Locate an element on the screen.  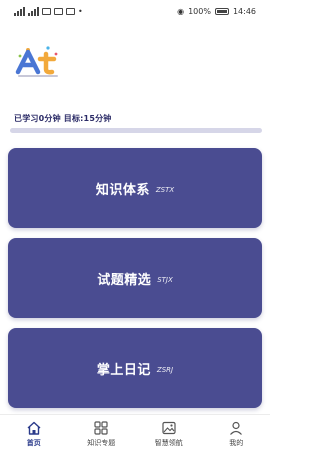
card-title: 知识体系 is located at coordinates (122, 190).